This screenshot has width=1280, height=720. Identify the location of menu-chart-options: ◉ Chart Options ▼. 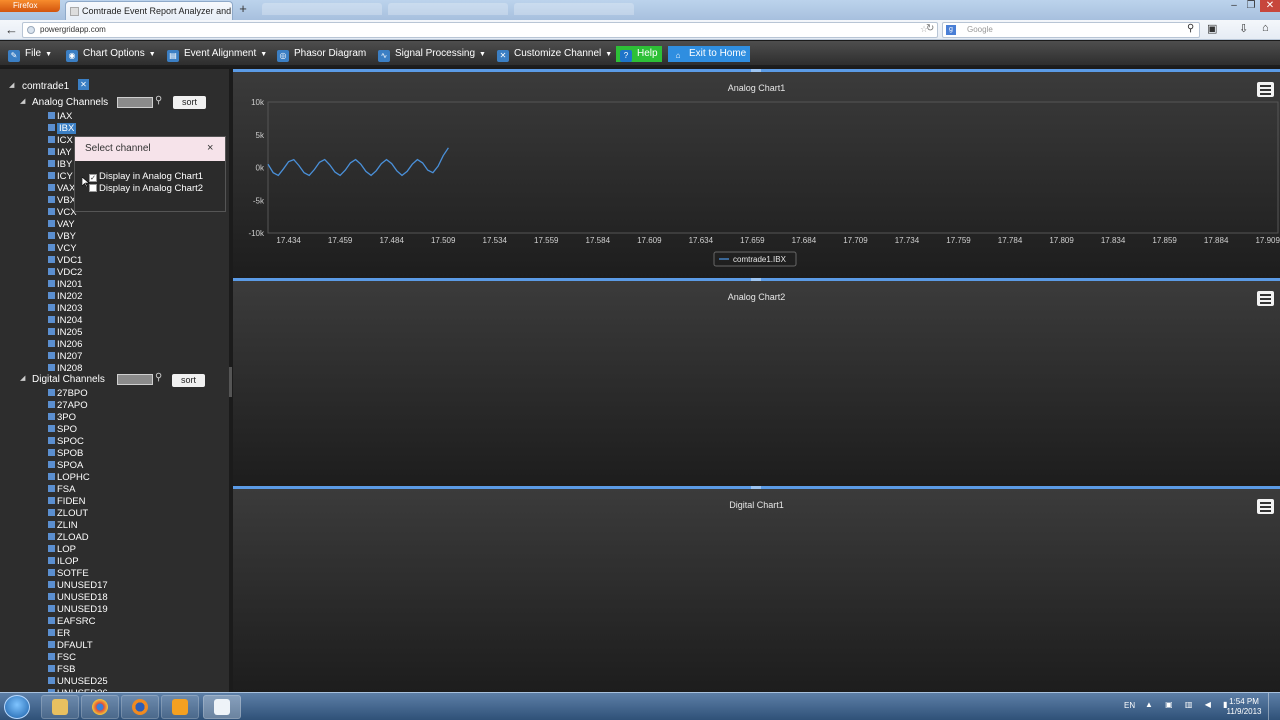
(111, 54).